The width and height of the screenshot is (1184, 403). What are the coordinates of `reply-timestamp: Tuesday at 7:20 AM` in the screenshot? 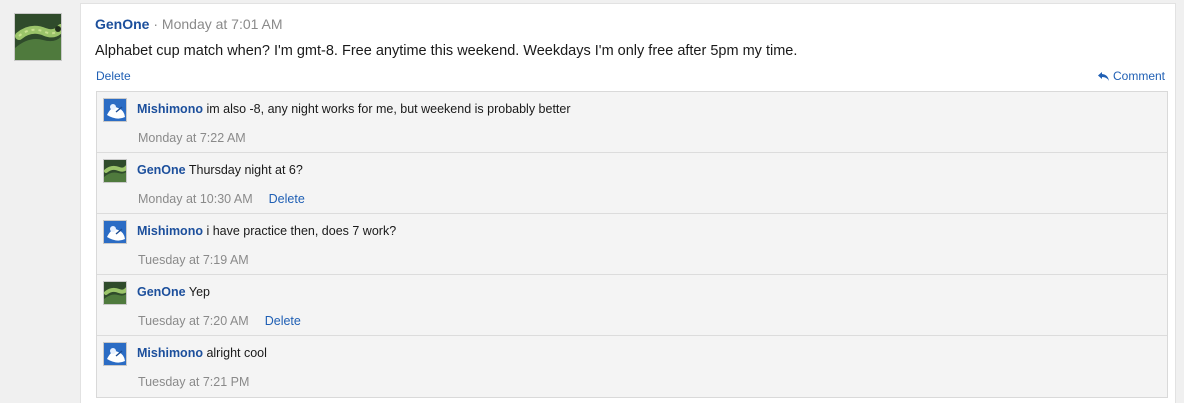 It's located at (193, 321).